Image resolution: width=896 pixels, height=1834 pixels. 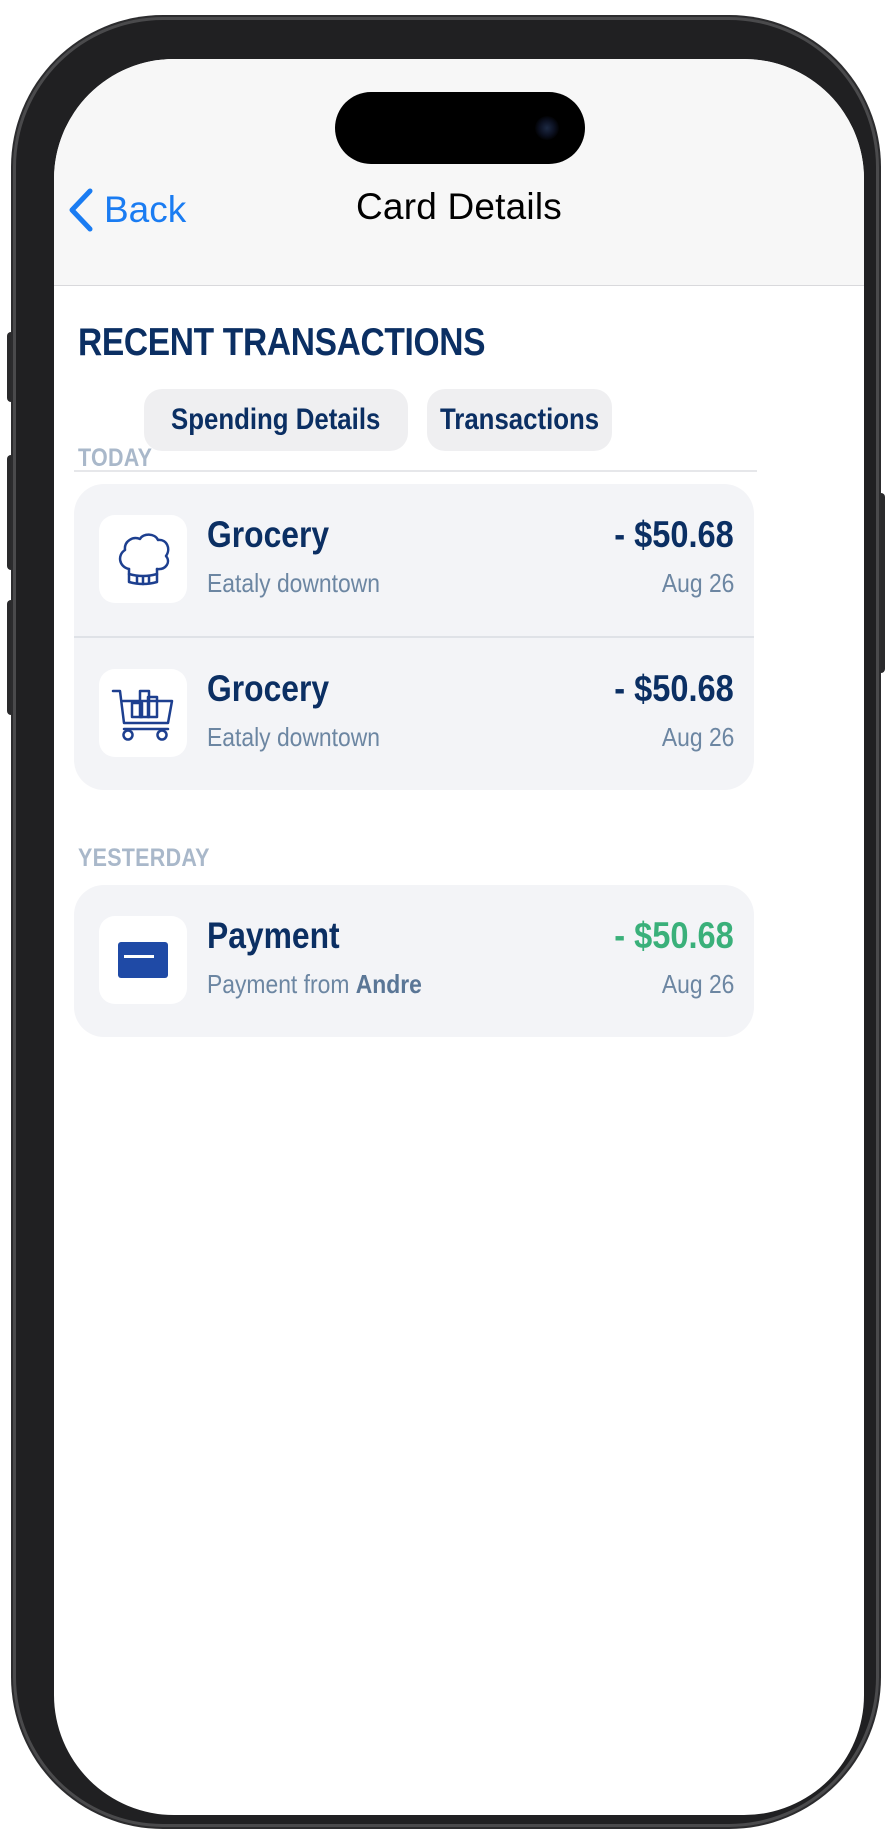 What do you see at coordinates (388, 984) in the screenshot?
I see `sender-name: Andre` at bounding box center [388, 984].